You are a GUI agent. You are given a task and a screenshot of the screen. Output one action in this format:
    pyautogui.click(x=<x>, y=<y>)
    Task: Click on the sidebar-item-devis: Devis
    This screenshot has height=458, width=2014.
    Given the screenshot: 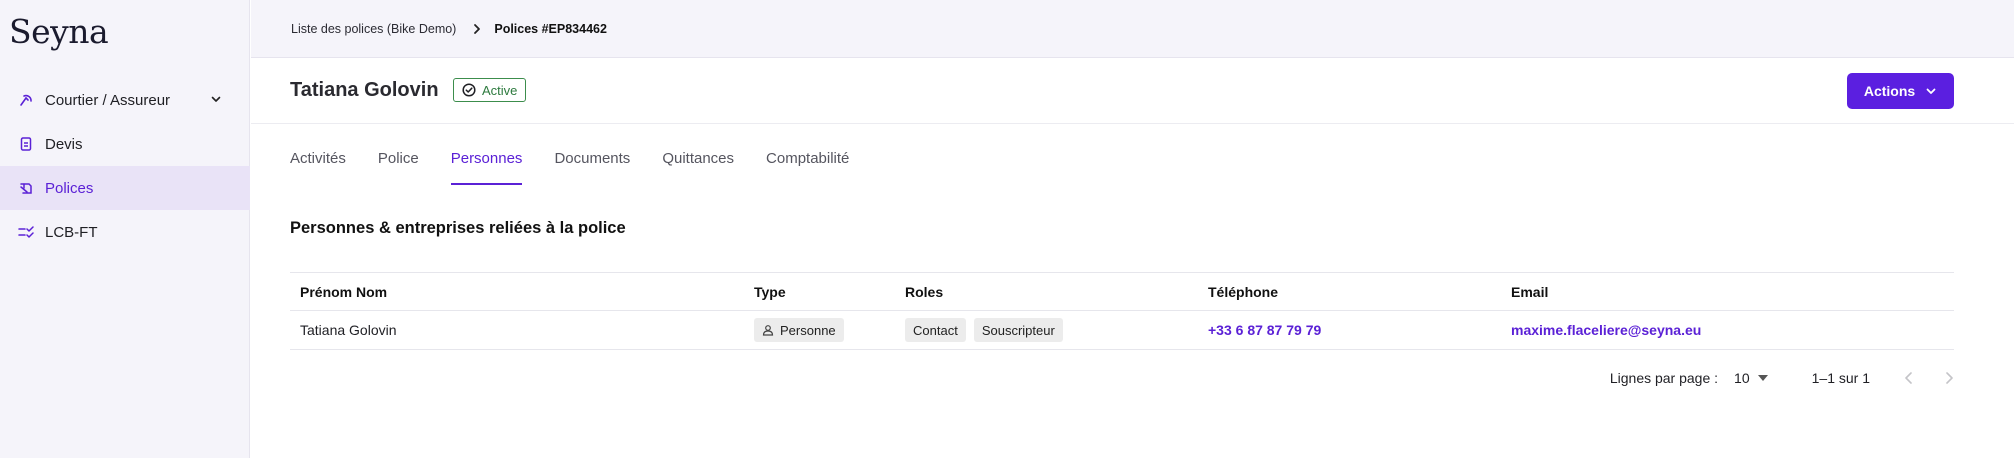 What is the action you would take?
    pyautogui.click(x=125, y=144)
    